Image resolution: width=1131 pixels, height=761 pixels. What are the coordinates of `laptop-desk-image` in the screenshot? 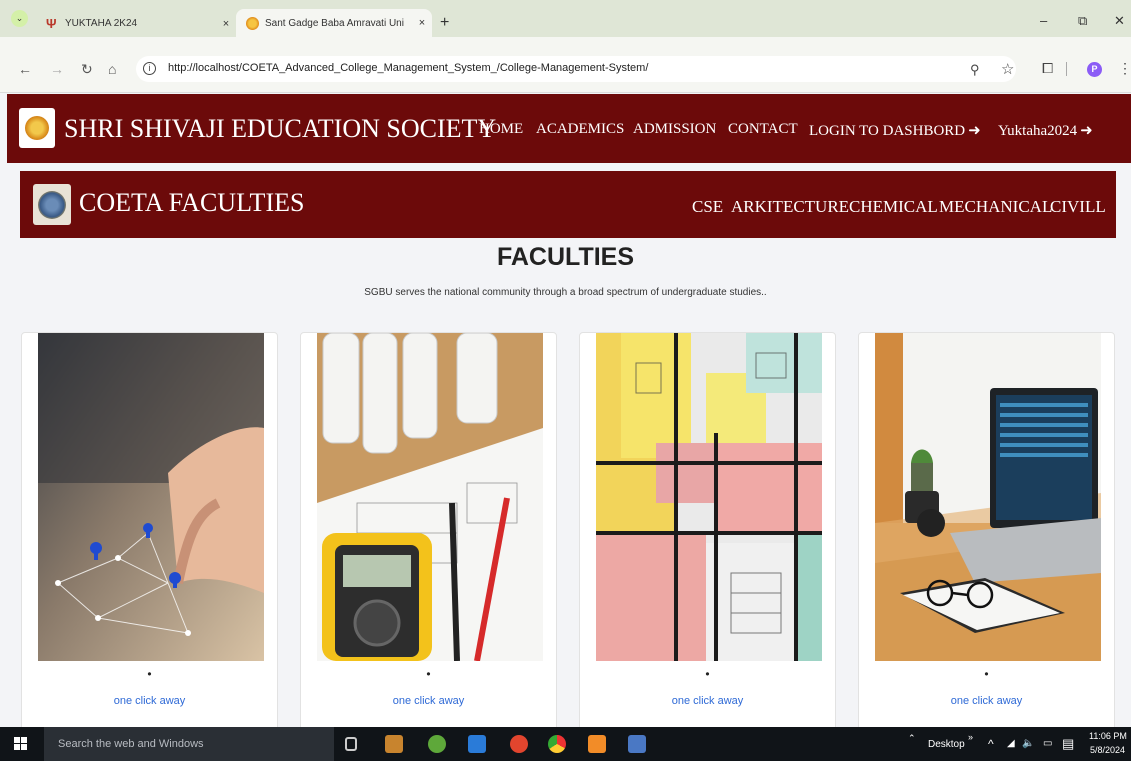 It's located at (988, 497).